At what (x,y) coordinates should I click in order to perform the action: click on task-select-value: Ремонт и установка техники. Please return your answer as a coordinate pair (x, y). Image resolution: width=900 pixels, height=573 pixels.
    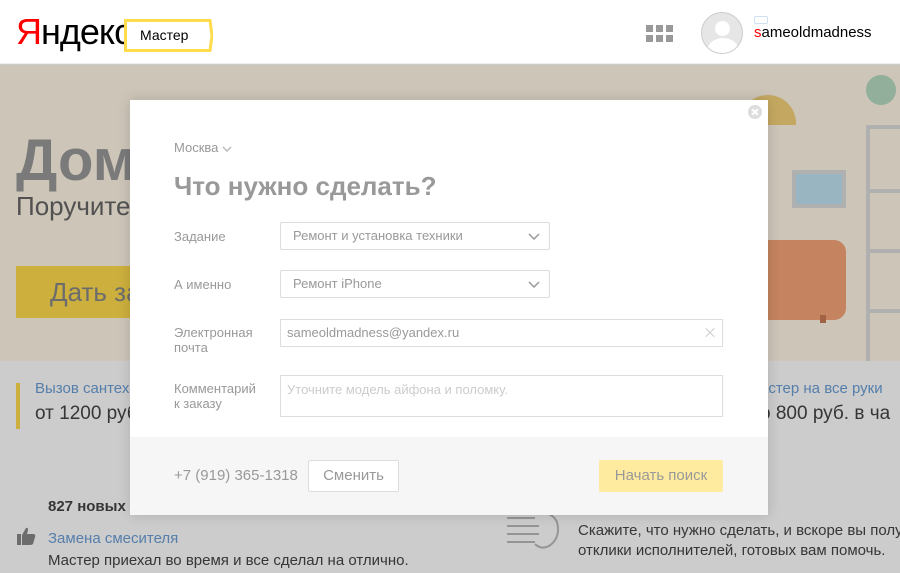
    Looking at the image, I should click on (378, 235).